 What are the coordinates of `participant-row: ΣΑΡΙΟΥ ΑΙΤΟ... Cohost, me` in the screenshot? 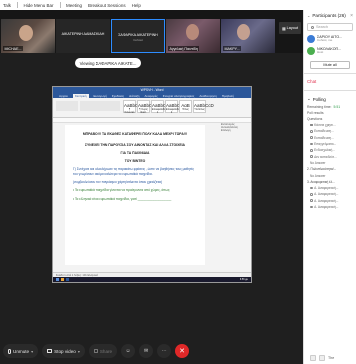 It's located at (330, 39).